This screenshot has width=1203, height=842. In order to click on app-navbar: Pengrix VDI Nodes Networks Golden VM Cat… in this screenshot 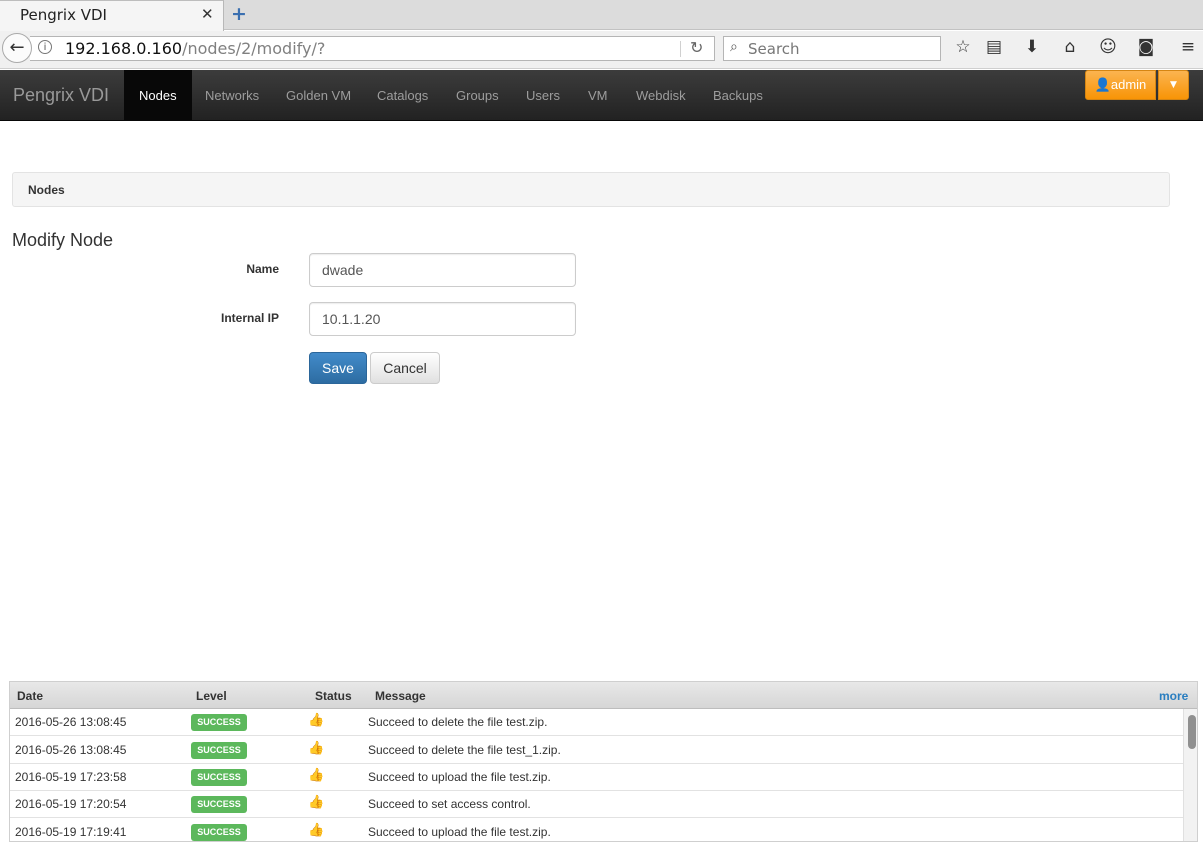, I will do `click(601, 95)`.